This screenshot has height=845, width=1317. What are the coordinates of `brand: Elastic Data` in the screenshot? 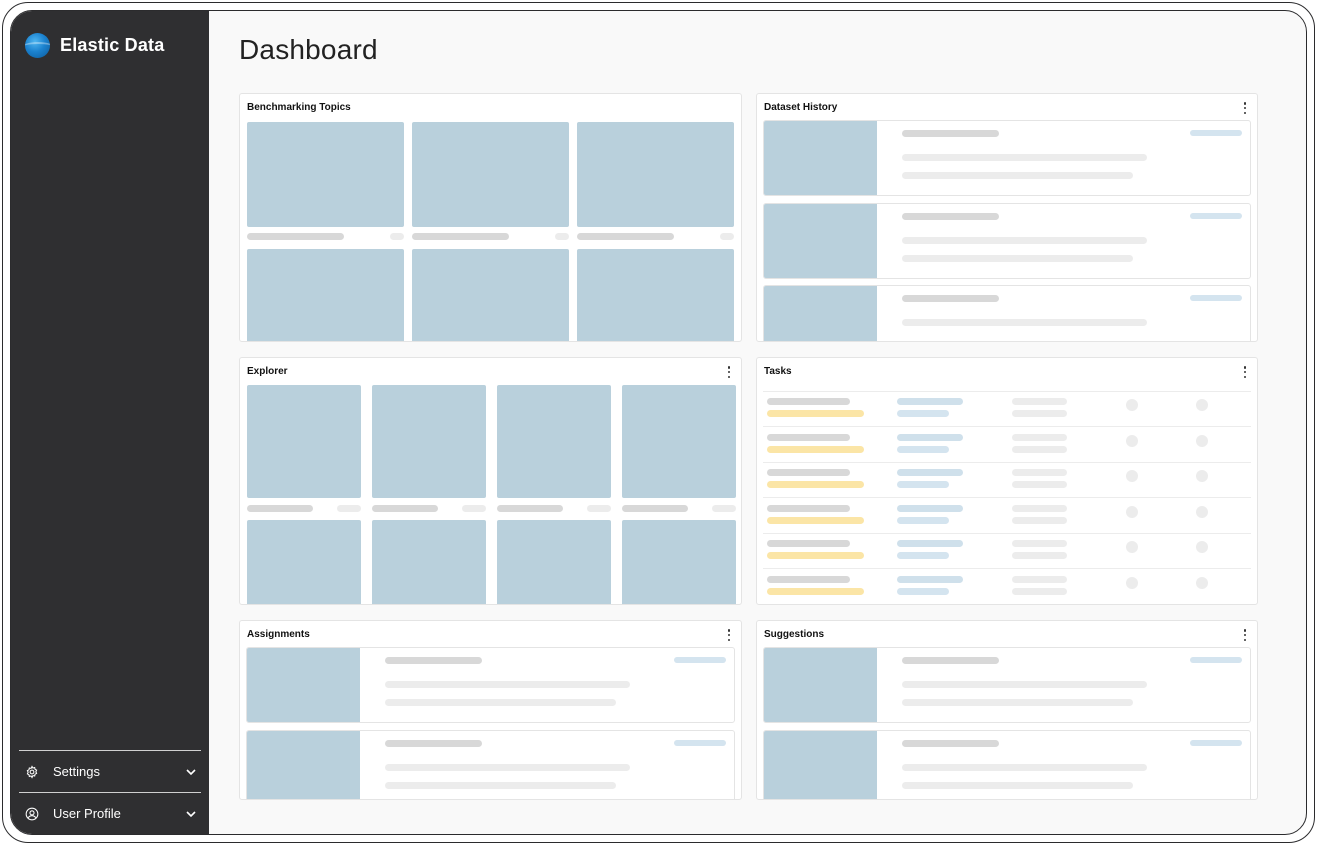 It's located at (94, 45).